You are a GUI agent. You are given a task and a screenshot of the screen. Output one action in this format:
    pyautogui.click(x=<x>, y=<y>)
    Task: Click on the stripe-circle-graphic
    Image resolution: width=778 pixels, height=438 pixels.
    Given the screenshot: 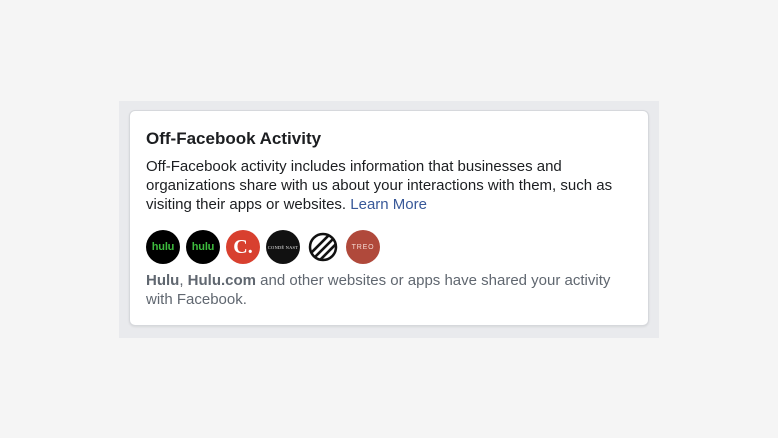 What is the action you would take?
    pyautogui.click(x=323, y=247)
    